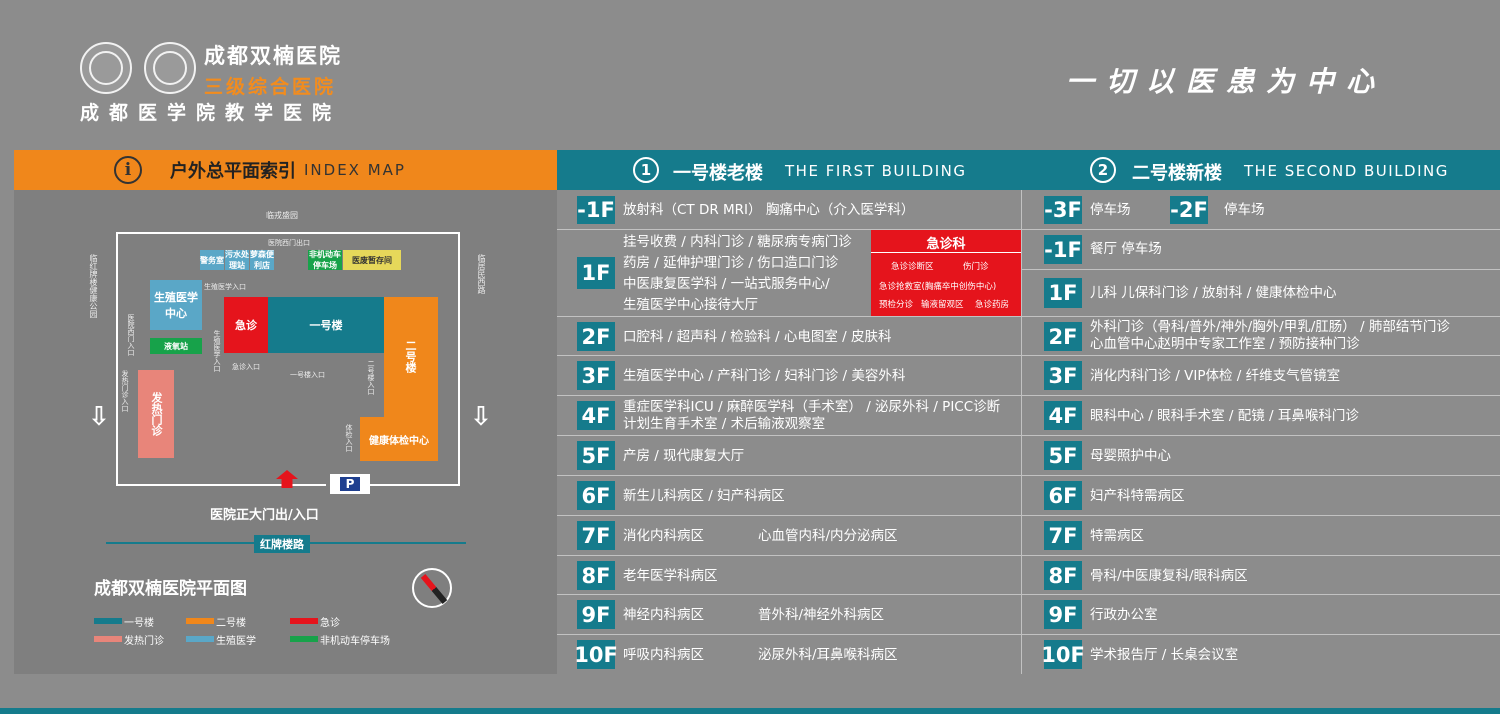 This screenshot has height=714, width=1500. Describe the element at coordinates (307, 375) in the screenshot. I see `building-1-entry-label: 一号楼入口` at that location.